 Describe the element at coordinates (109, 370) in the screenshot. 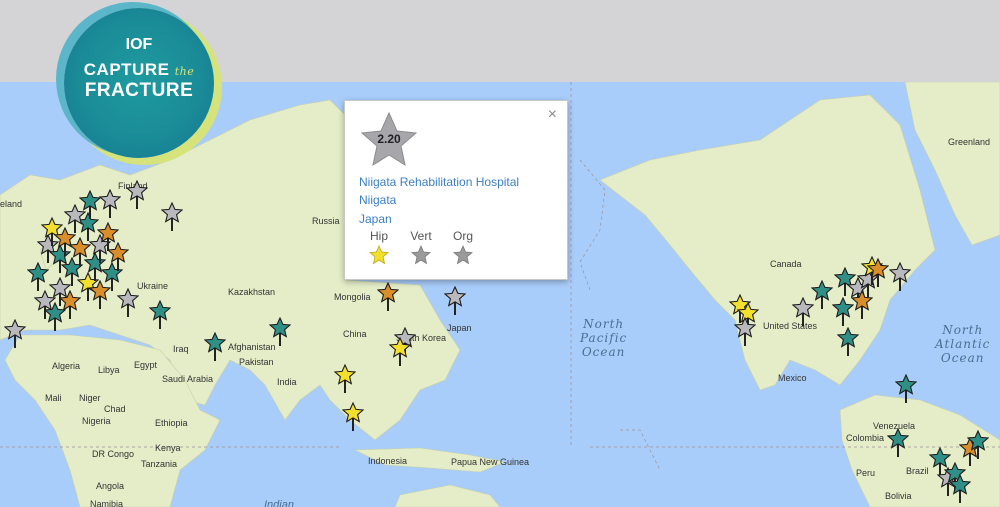

I see `label-libya: Libya` at that location.